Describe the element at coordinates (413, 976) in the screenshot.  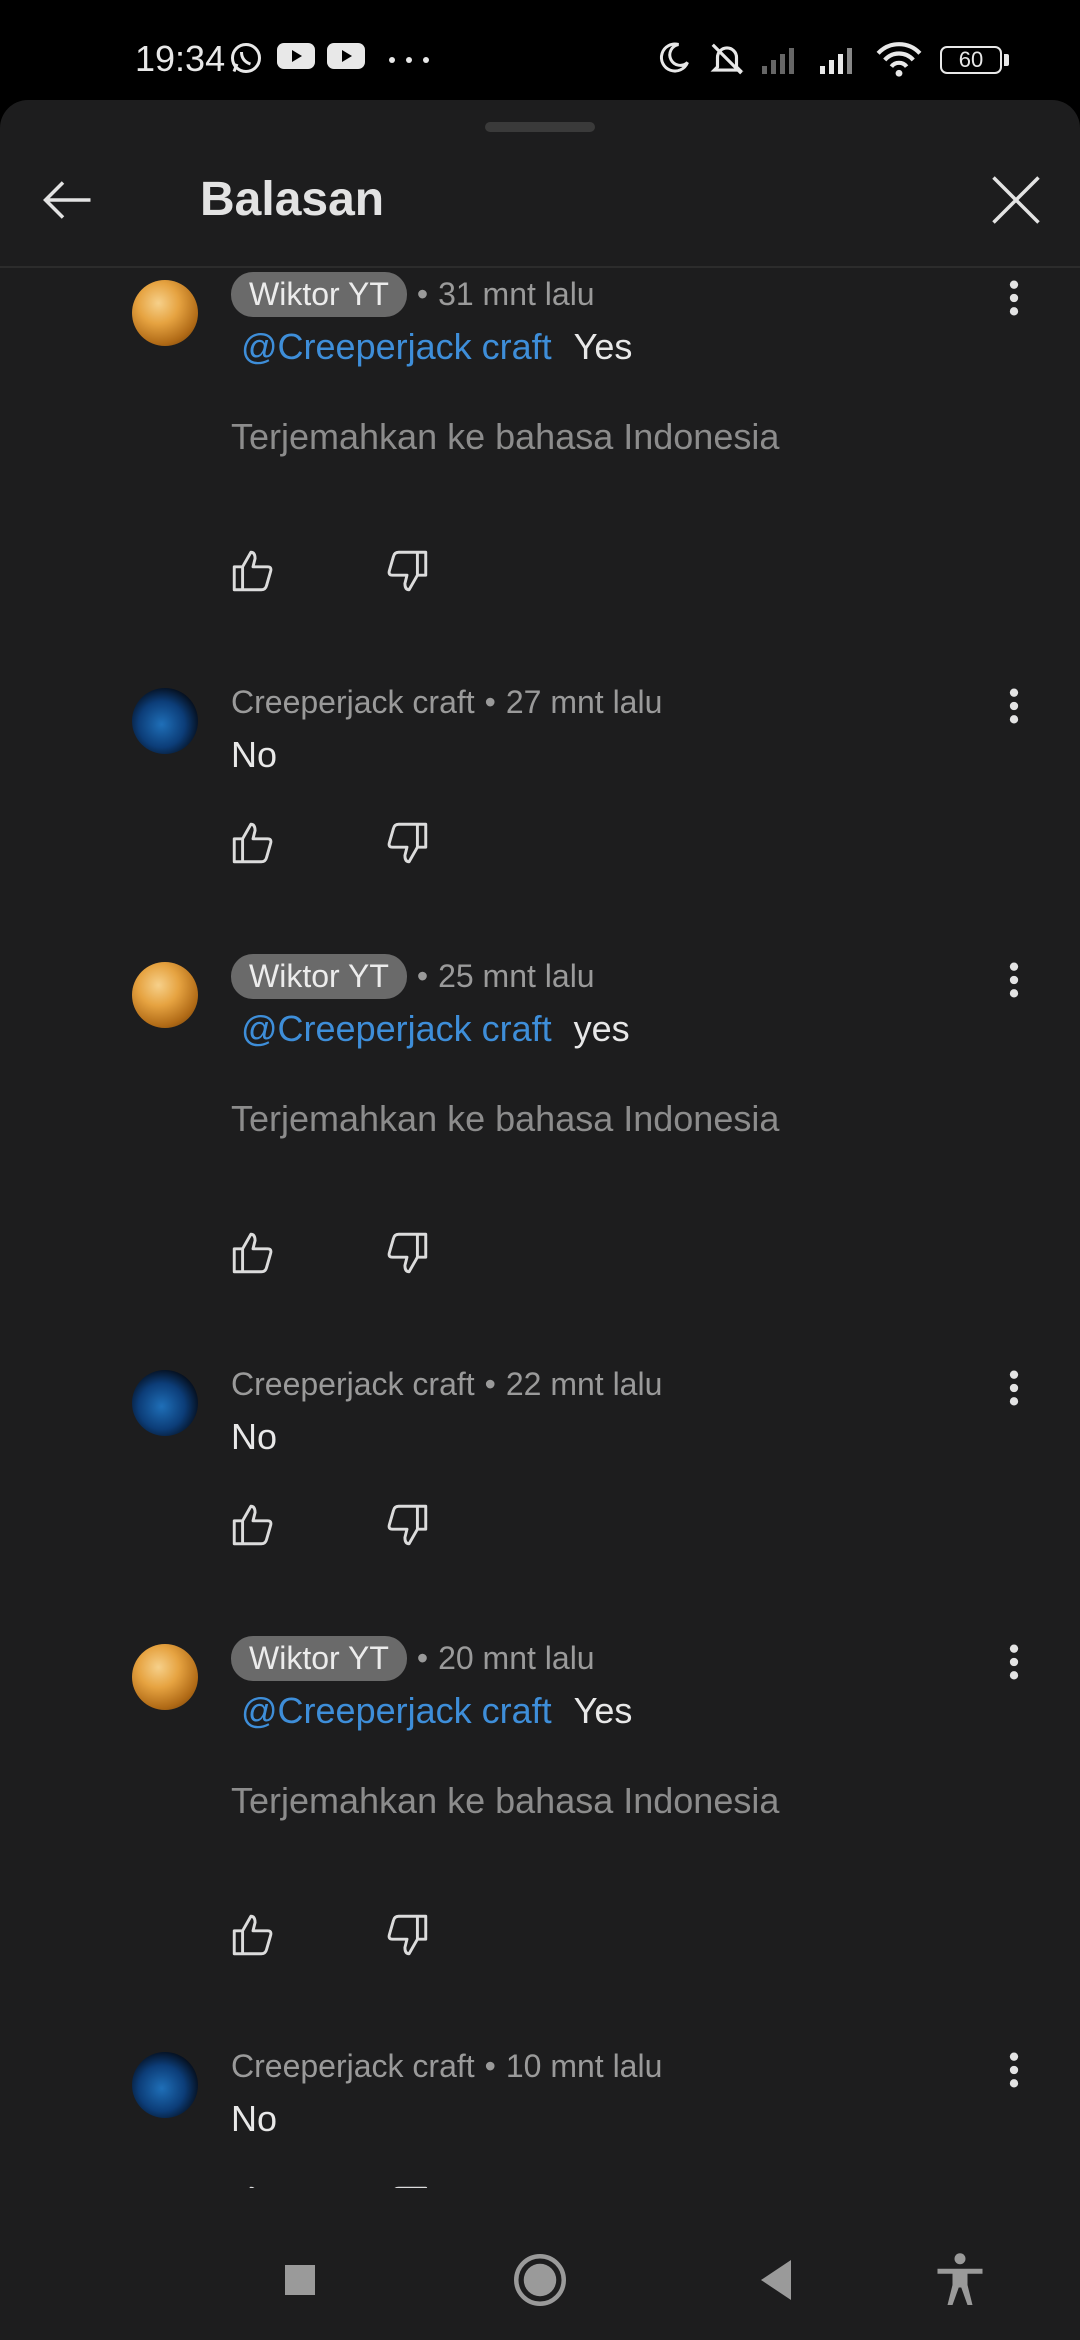
I see `reply-meta: Wiktor YT • 25 mnt lalu` at that location.